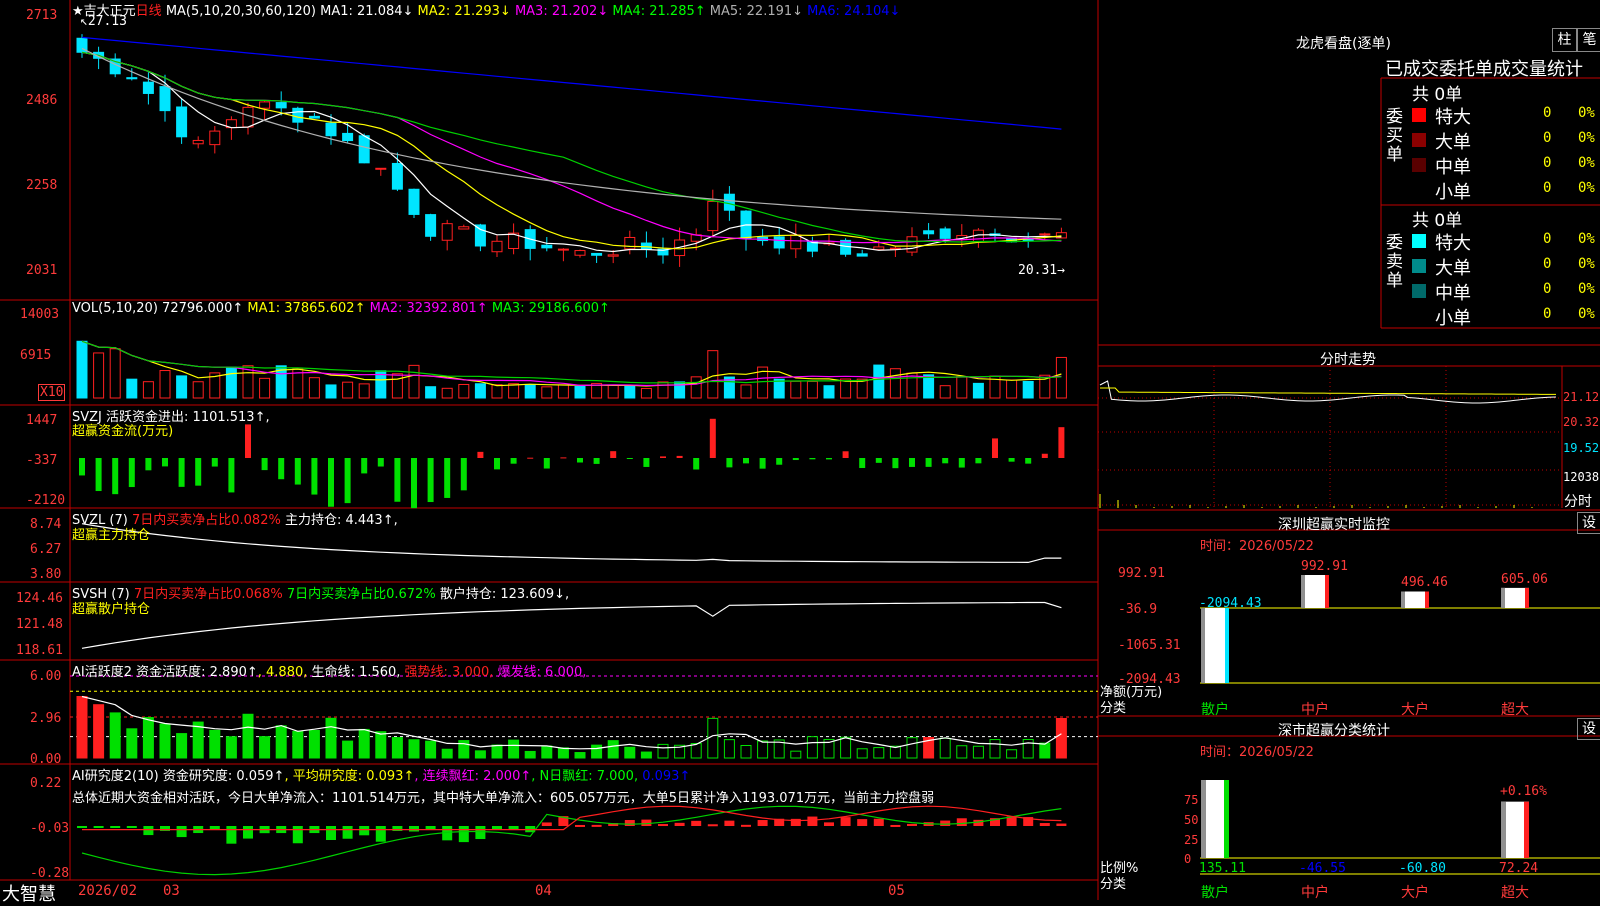 This screenshot has width=1600, height=906. What do you see at coordinates (1348, 360) in the screenshot?
I see `intraday-title: 分时走势` at bounding box center [1348, 360].